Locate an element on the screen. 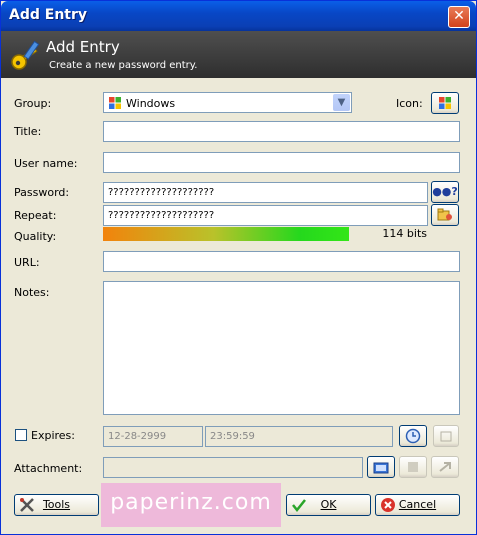  open-folder-icon is located at coordinates (381, 468).